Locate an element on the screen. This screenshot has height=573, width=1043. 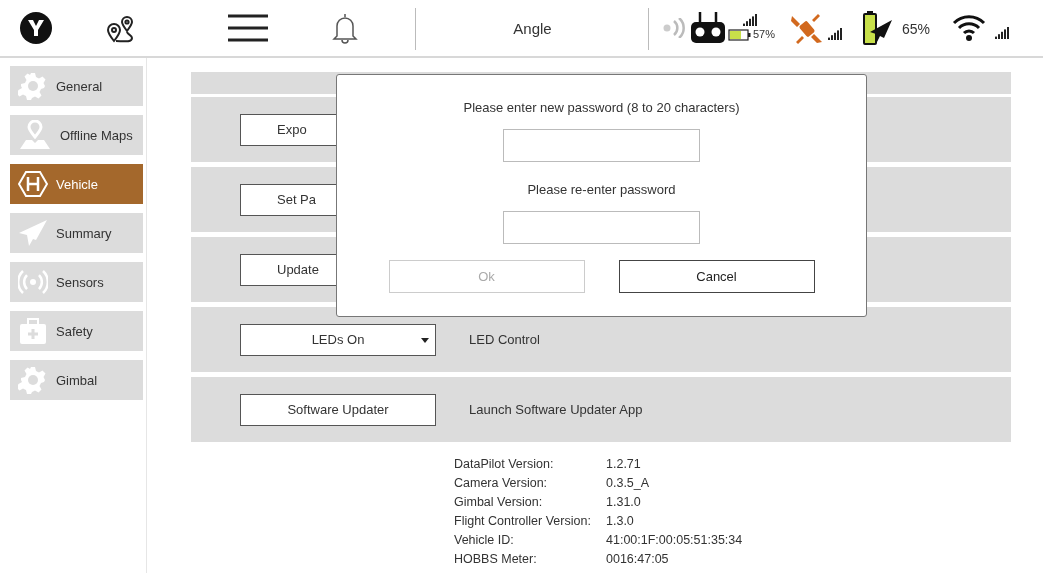
dialog-prompt: Please re-enter password is located at coordinates (601, 189).